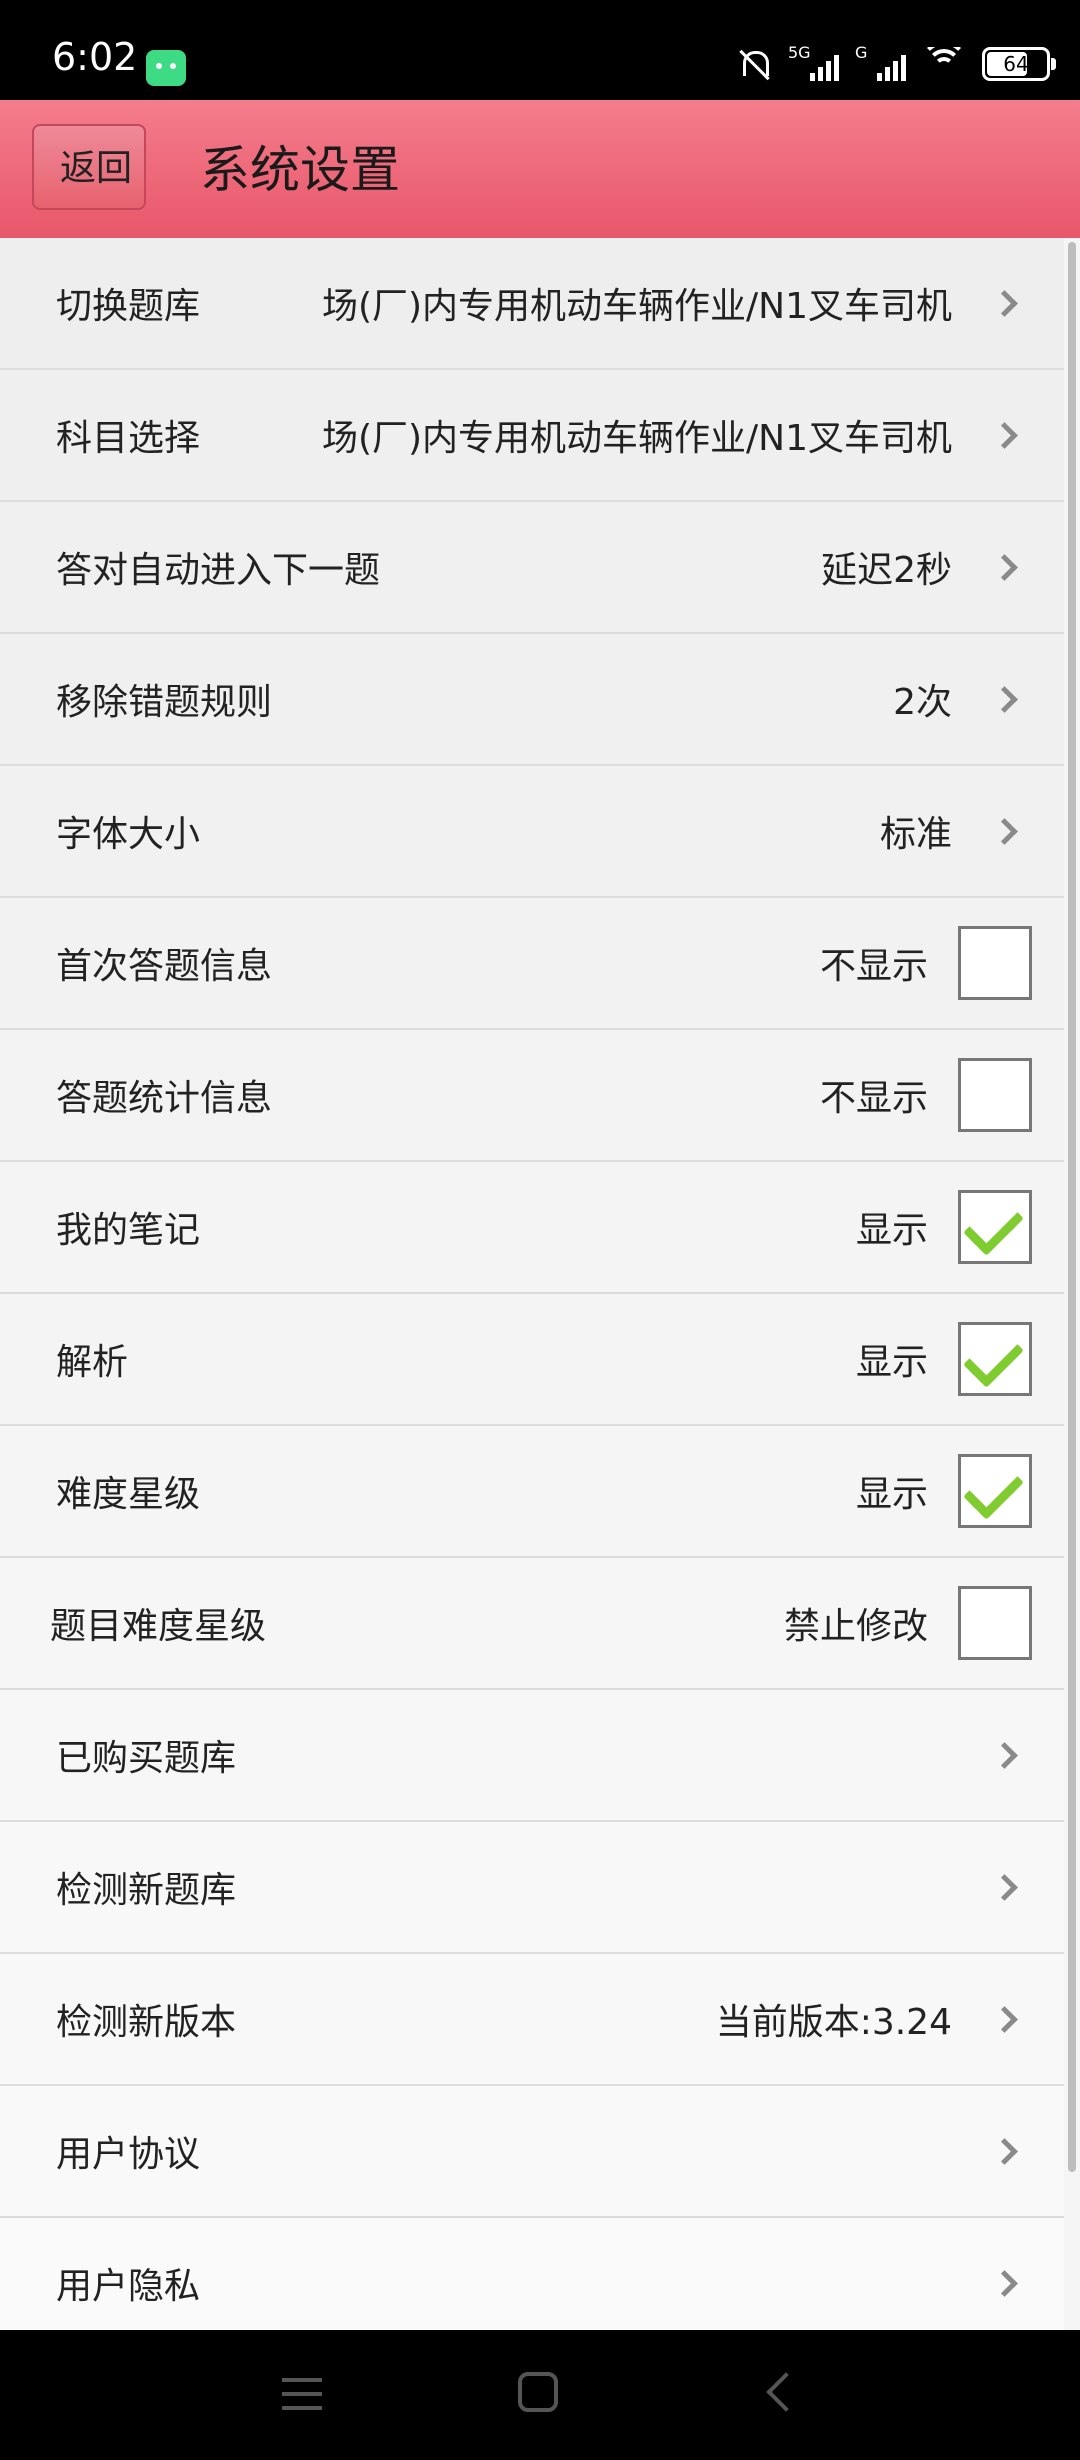 The height and width of the screenshot is (2460, 1080). What do you see at coordinates (532, 1624) in the screenshot?
I see `settings-row: 题目难度星级 禁止修改` at bounding box center [532, 1624].